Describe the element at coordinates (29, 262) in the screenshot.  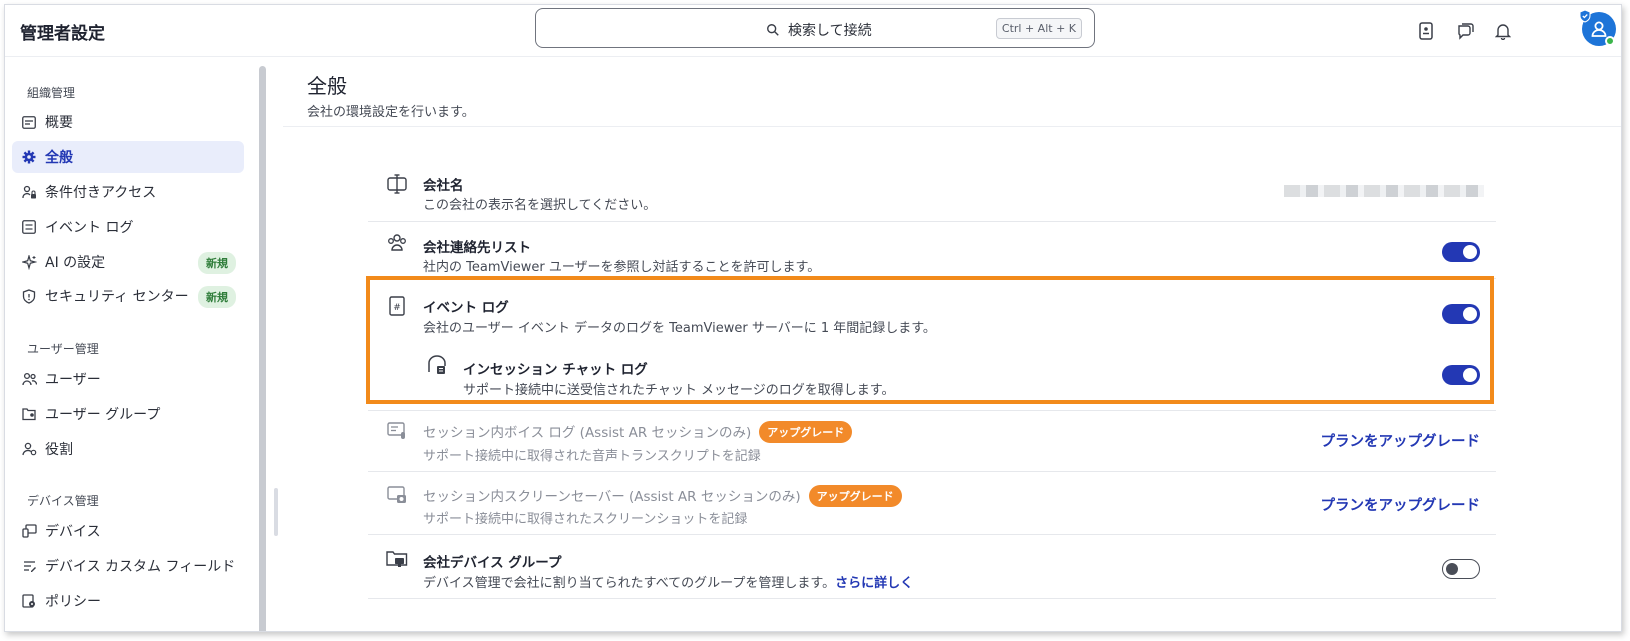
I see `sparkle-icon` at that location.